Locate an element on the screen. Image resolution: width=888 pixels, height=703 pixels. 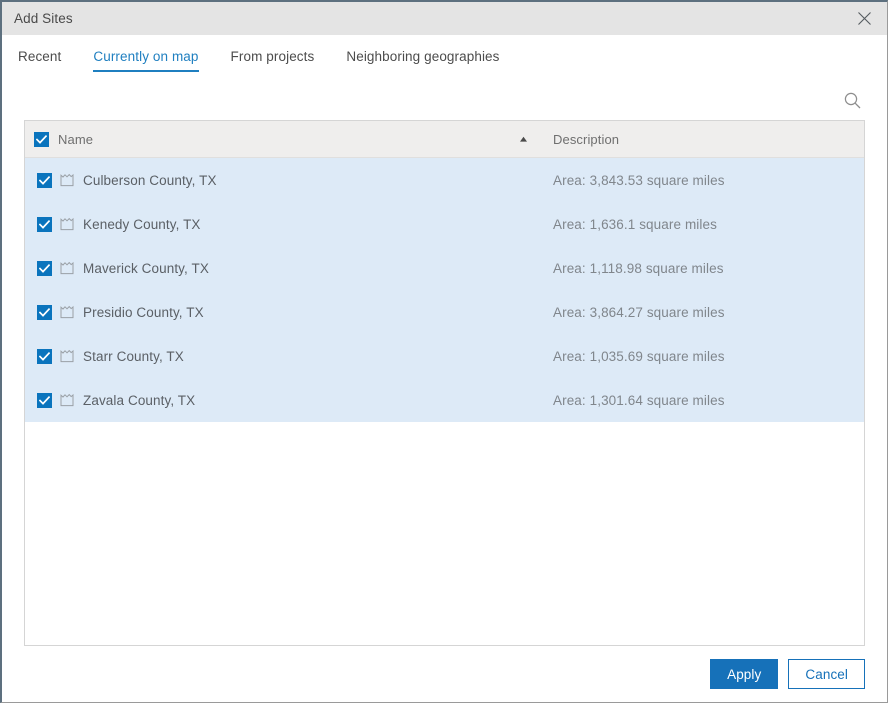
row-description-label: Area: 3,864.27 square miles is located at coordinates (639, 312).